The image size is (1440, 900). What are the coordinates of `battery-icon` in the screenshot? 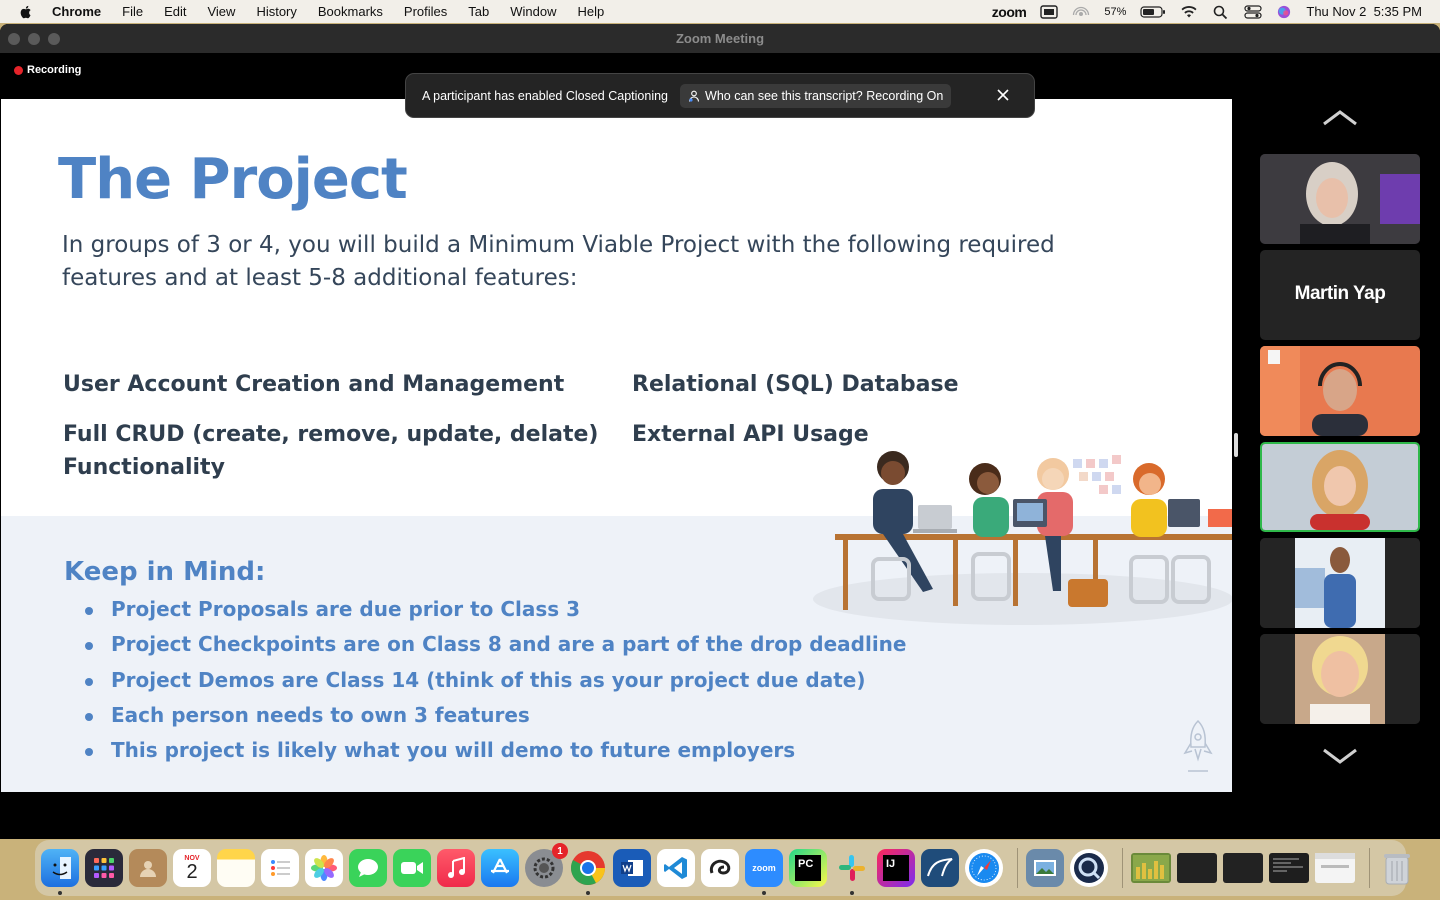 It's located at (1153, 12).